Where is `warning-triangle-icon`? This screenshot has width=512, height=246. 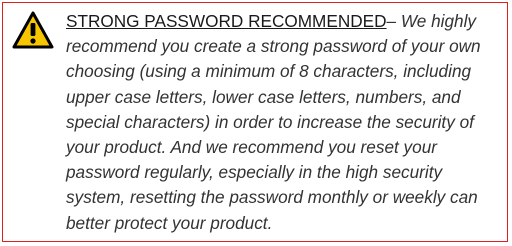
warning-triangle-icon is located at coordinates (33, 30).